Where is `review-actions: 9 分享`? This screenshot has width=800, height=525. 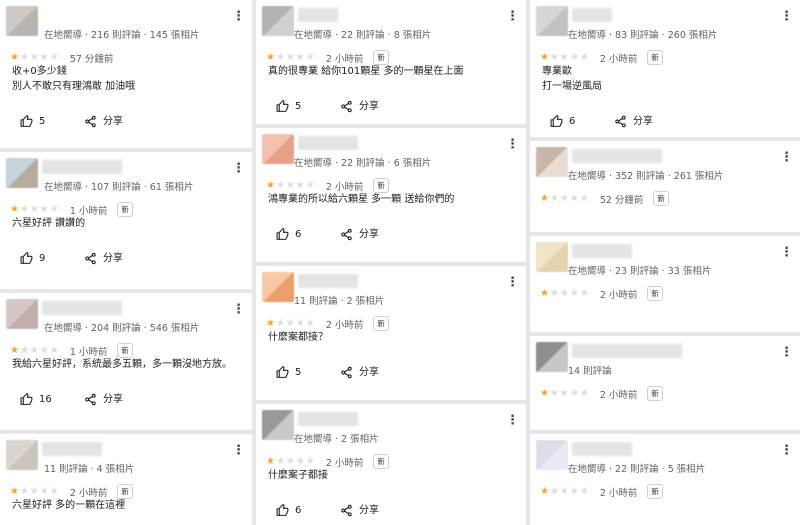
review-actions: 9 分享 is located at coordinates (131, 259).